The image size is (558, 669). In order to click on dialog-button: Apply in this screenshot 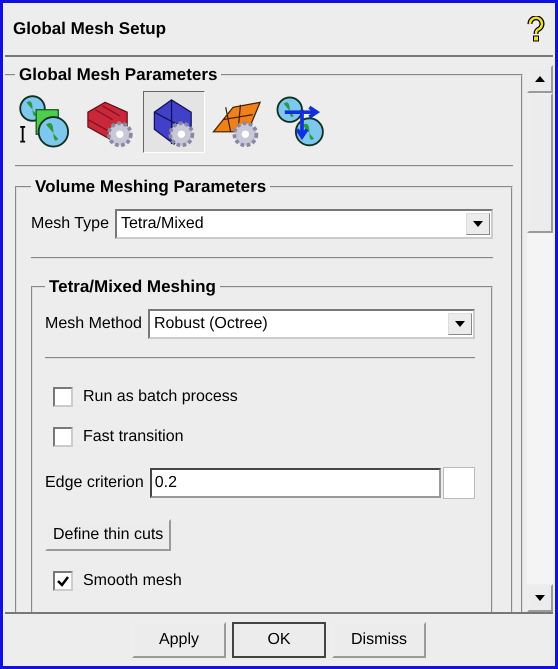, I will do `click(179, 640)`.